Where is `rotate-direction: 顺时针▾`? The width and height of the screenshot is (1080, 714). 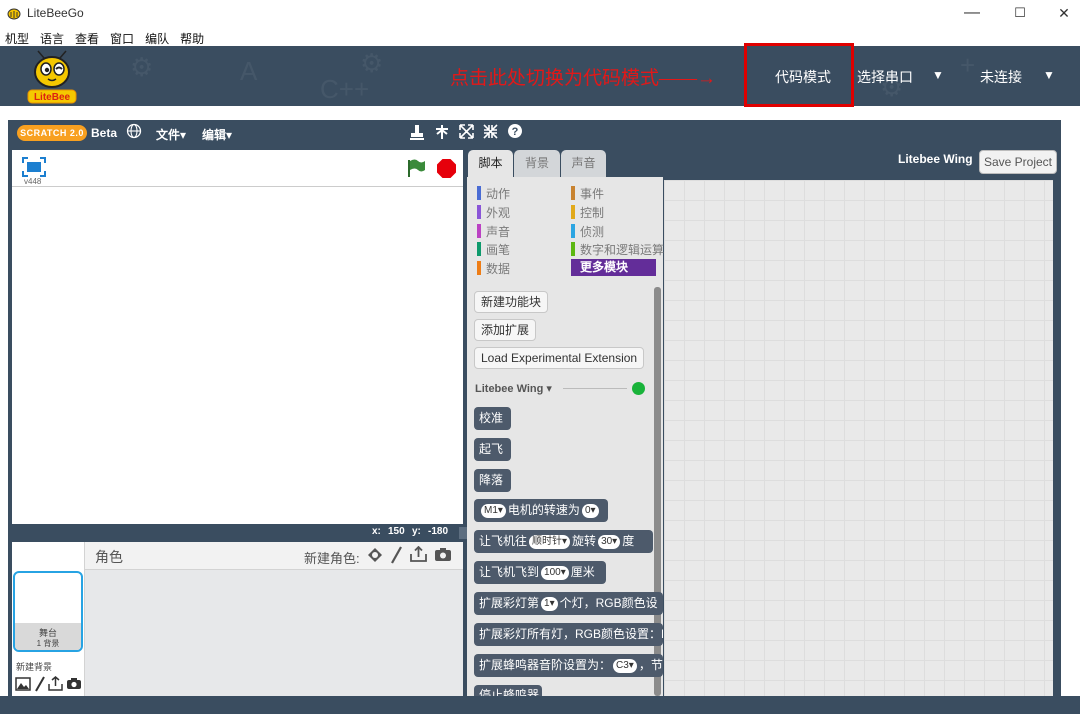 rotate-direction: 顺时针▾ is located at coordinates (550, 542).